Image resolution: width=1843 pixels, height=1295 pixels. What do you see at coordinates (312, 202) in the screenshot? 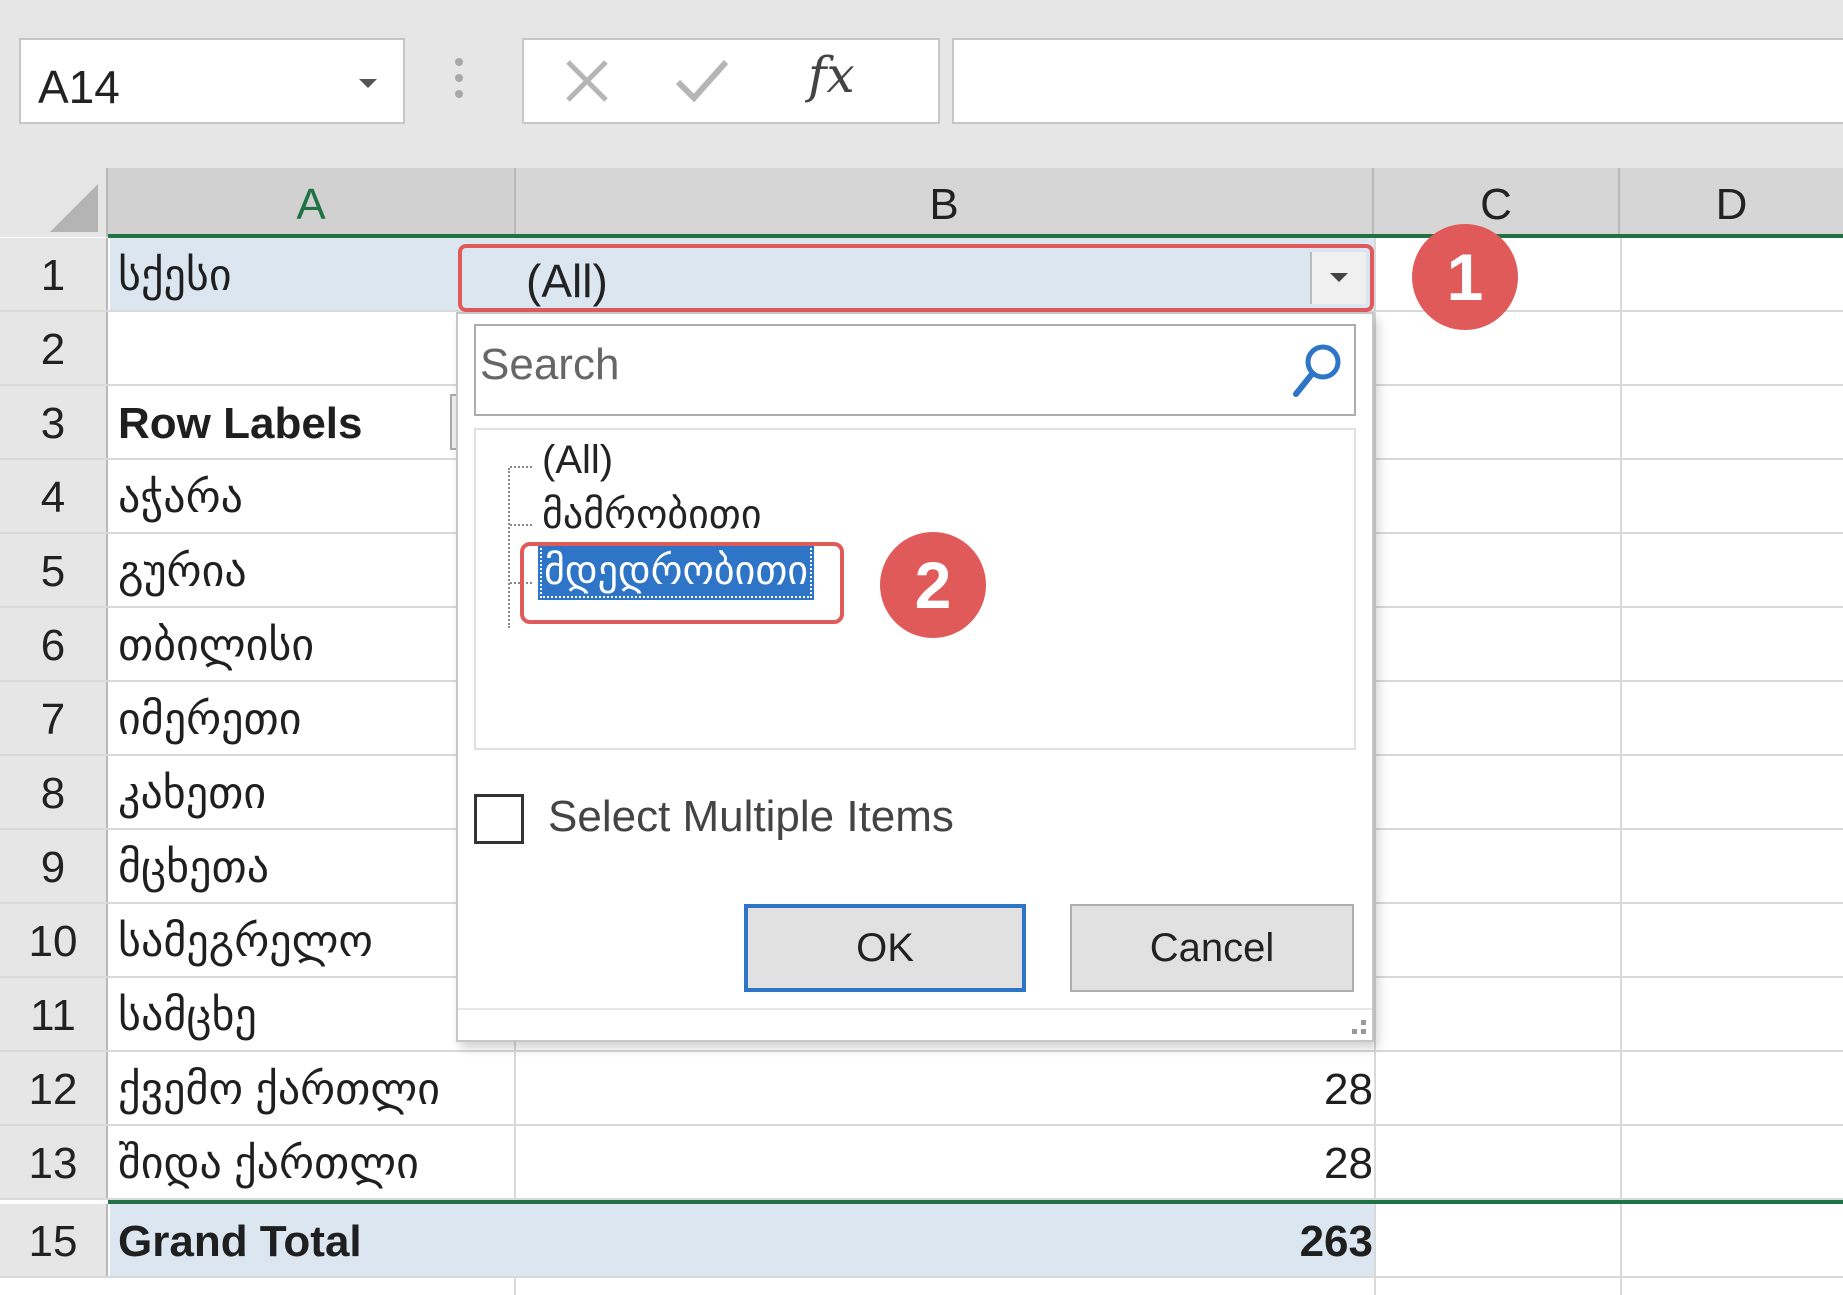
I see `column-header-a: A` at bounding box center [312, 202].